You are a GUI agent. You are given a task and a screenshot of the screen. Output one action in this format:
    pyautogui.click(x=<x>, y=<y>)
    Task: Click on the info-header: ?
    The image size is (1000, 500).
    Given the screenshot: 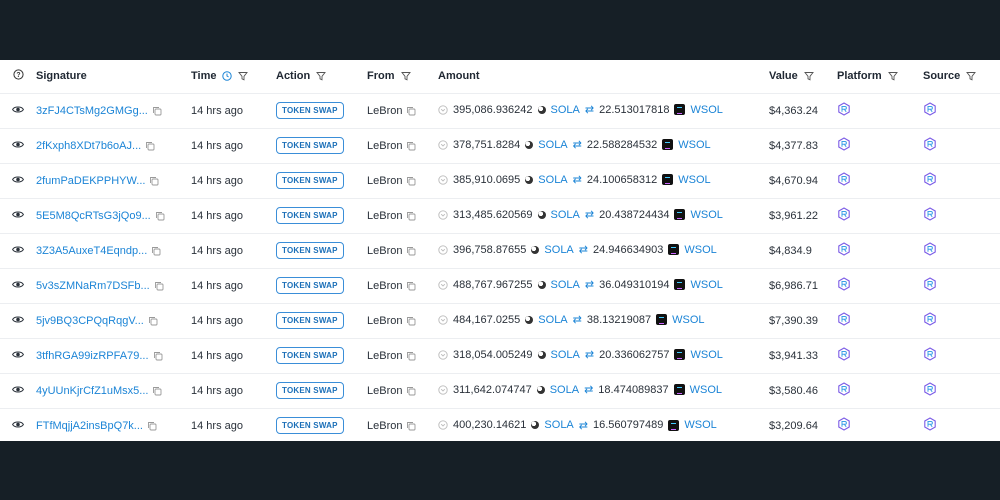 What is the action you would take?
    pyautogui.click(x=18, y=76)
    